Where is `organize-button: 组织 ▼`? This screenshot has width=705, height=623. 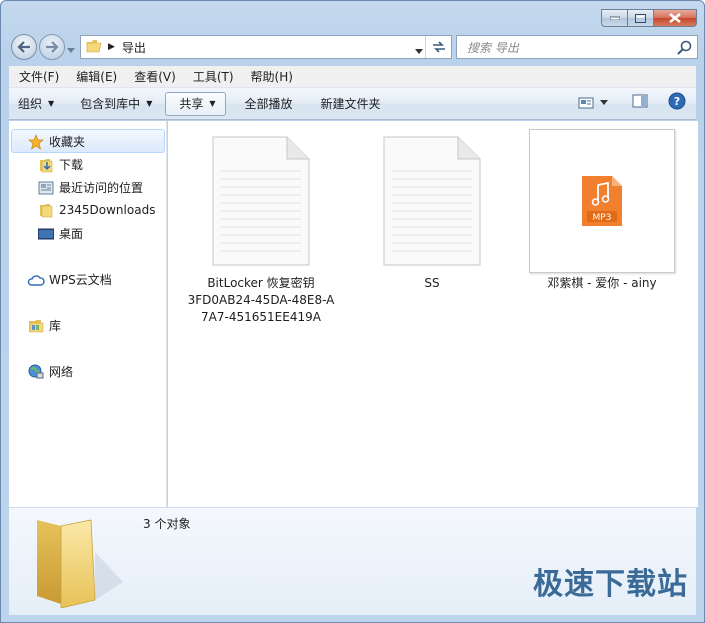
organize-button: 组织 ▼ is located at coordinates (36, 104).